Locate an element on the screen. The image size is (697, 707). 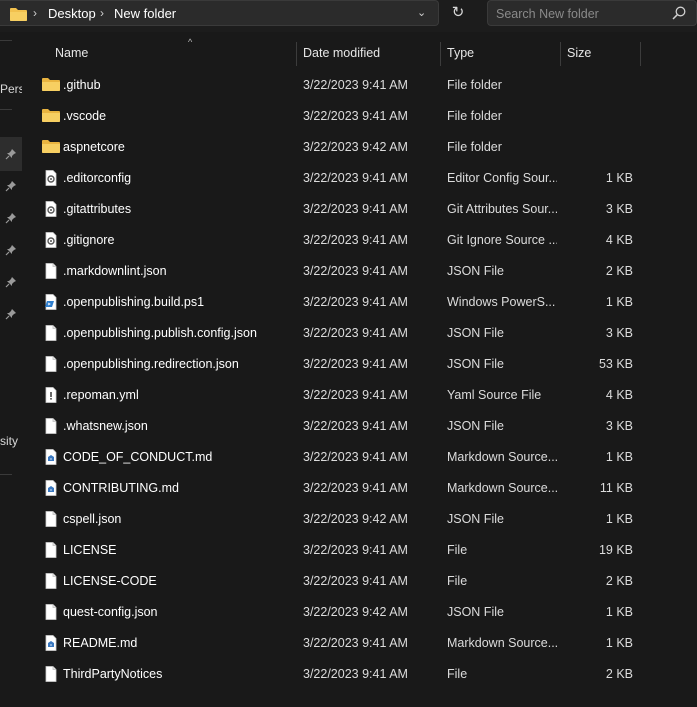
file-name: .openpublishing.publish.config.json is located at coordinates (160, 333).